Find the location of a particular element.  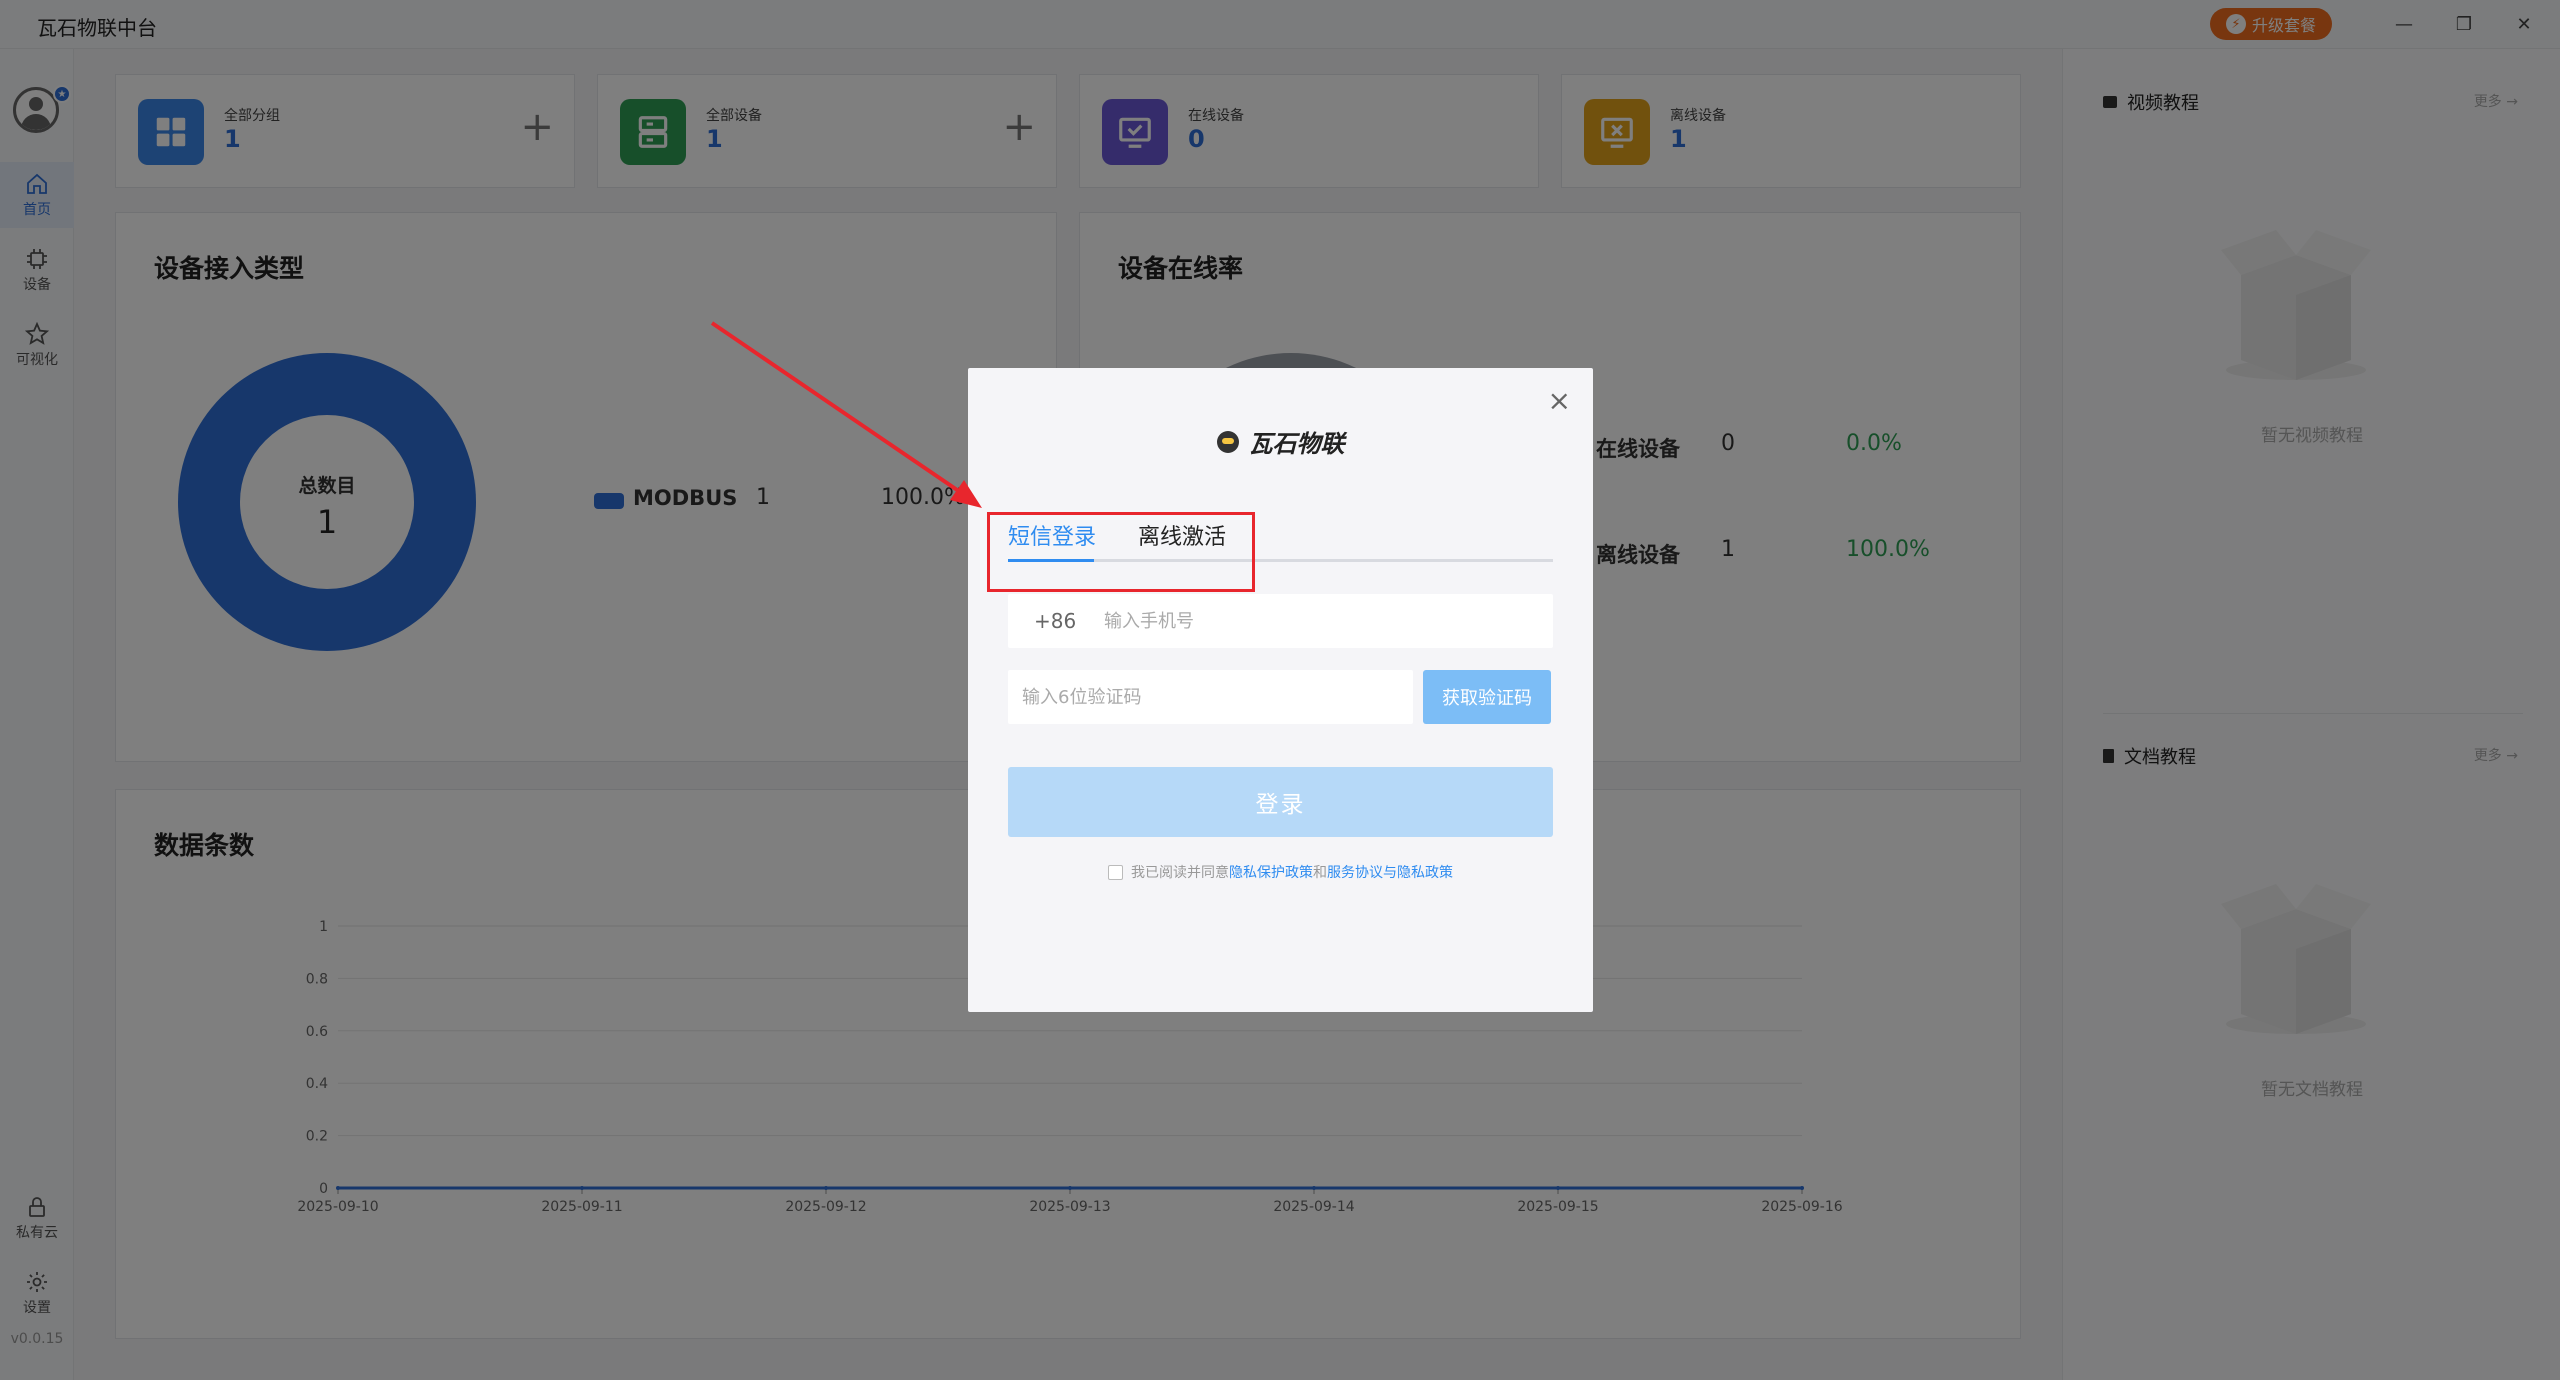

brand-icon is located at coordinates (1227, 441).